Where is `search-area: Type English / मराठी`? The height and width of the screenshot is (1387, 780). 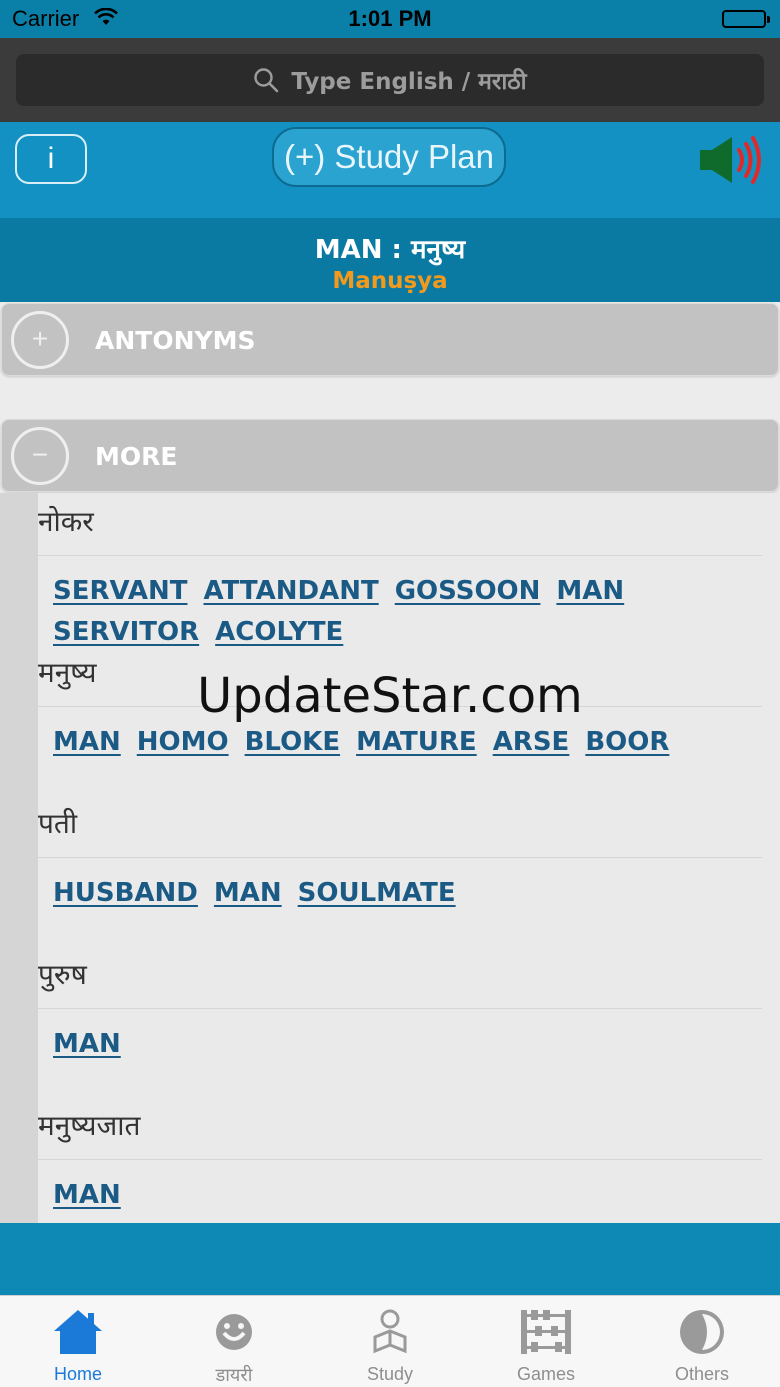 search-area: Type English / मराठी is located at coordinates (390, 80).